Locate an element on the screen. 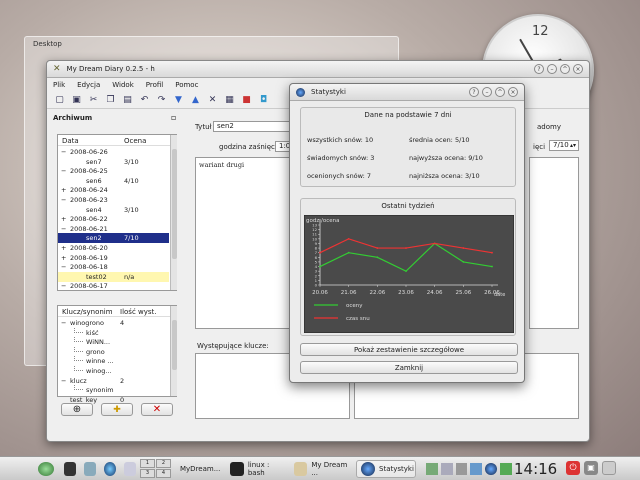  archive-col-rating: Ocena is located at coordinates (135, 141).